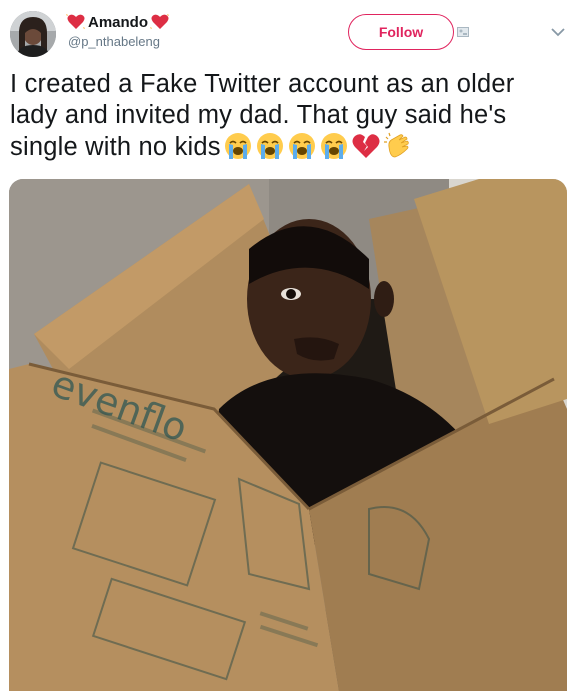 The width and height of the screenshot is (576, 691). What do you see at coordinates (558, 32) in the screenshot?
I see `chevron-down-icon` at bounding box center [558, 32].